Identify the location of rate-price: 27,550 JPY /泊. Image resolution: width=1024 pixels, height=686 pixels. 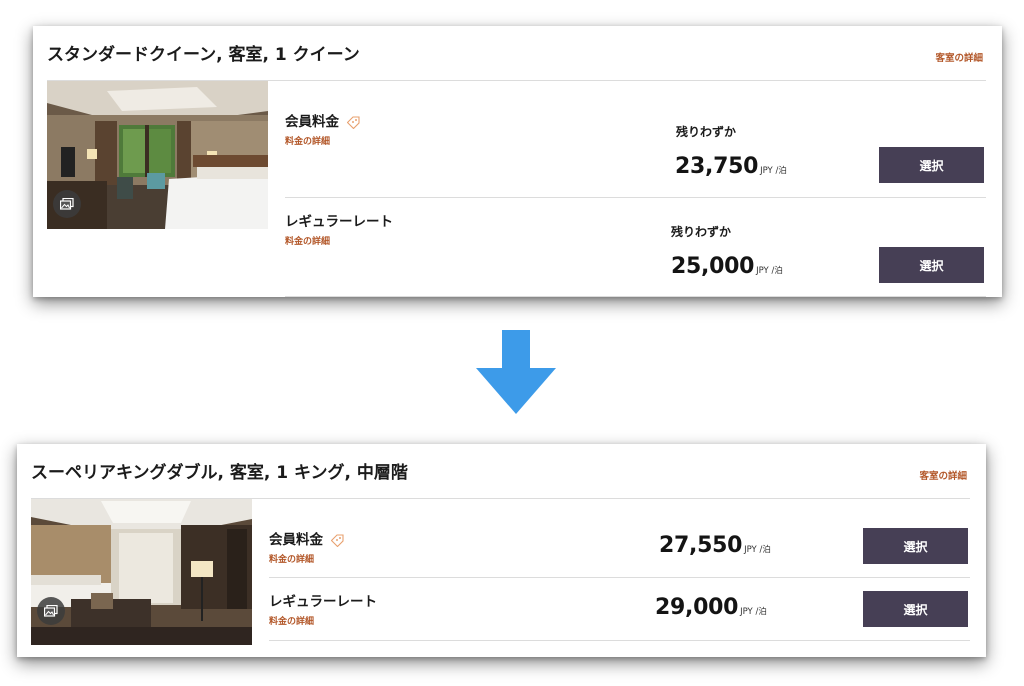
(715, 545).